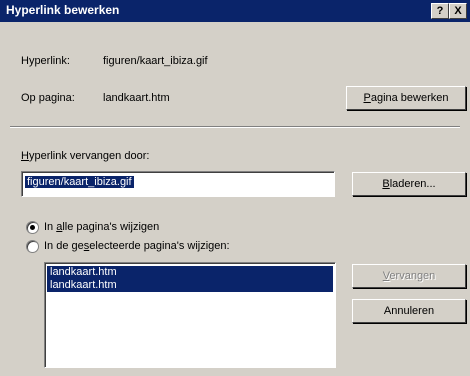 This screenshot has height=376, width=470. I want to click on page-label: Op pagina:, so click(48, 98).